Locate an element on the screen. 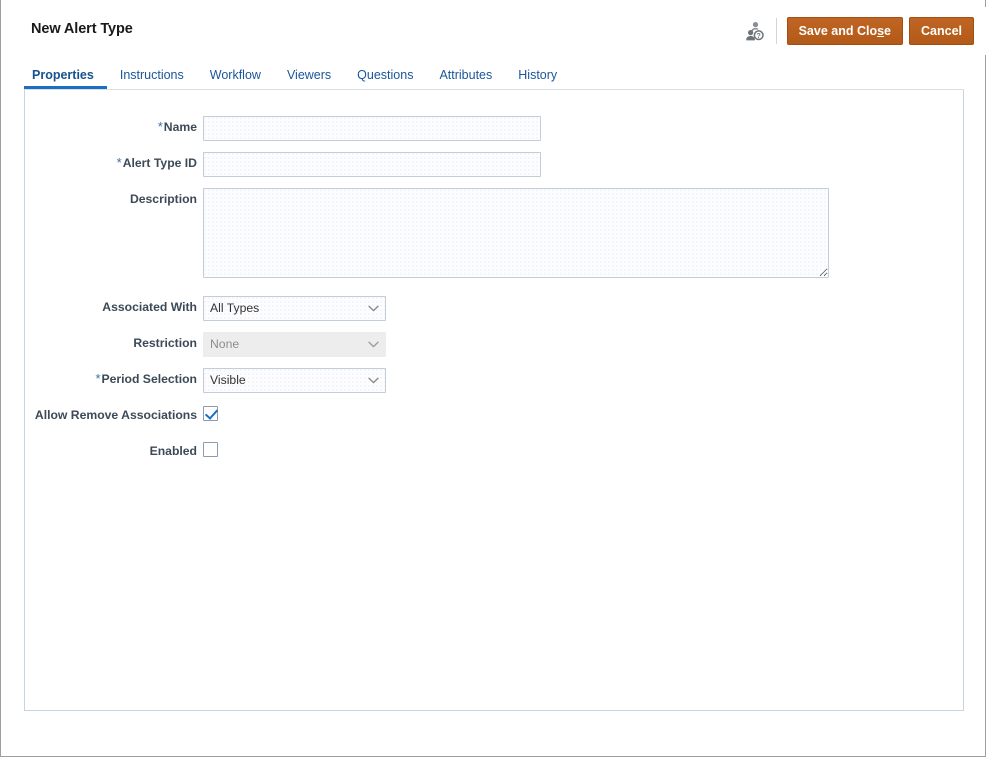 The image size is (986, 757). header-divider is located at coordinates (776, 31).